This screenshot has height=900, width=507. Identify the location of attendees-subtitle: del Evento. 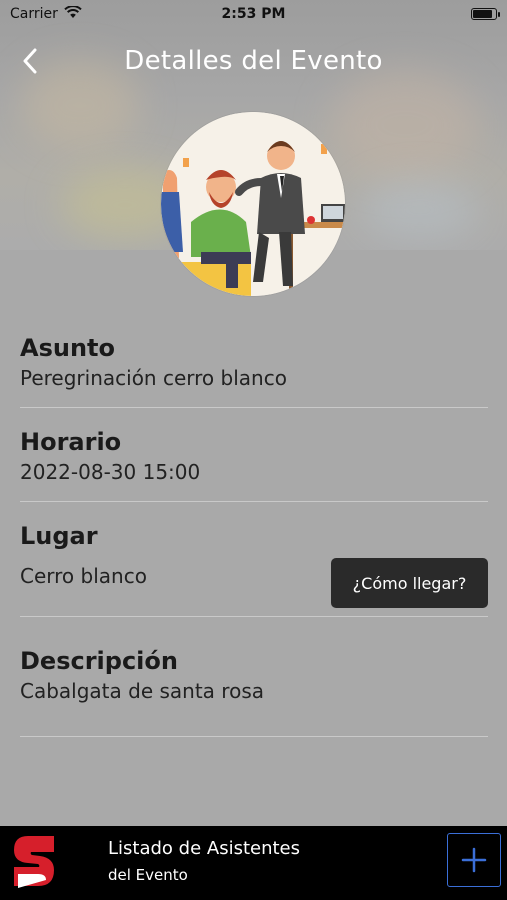
(148, 875).